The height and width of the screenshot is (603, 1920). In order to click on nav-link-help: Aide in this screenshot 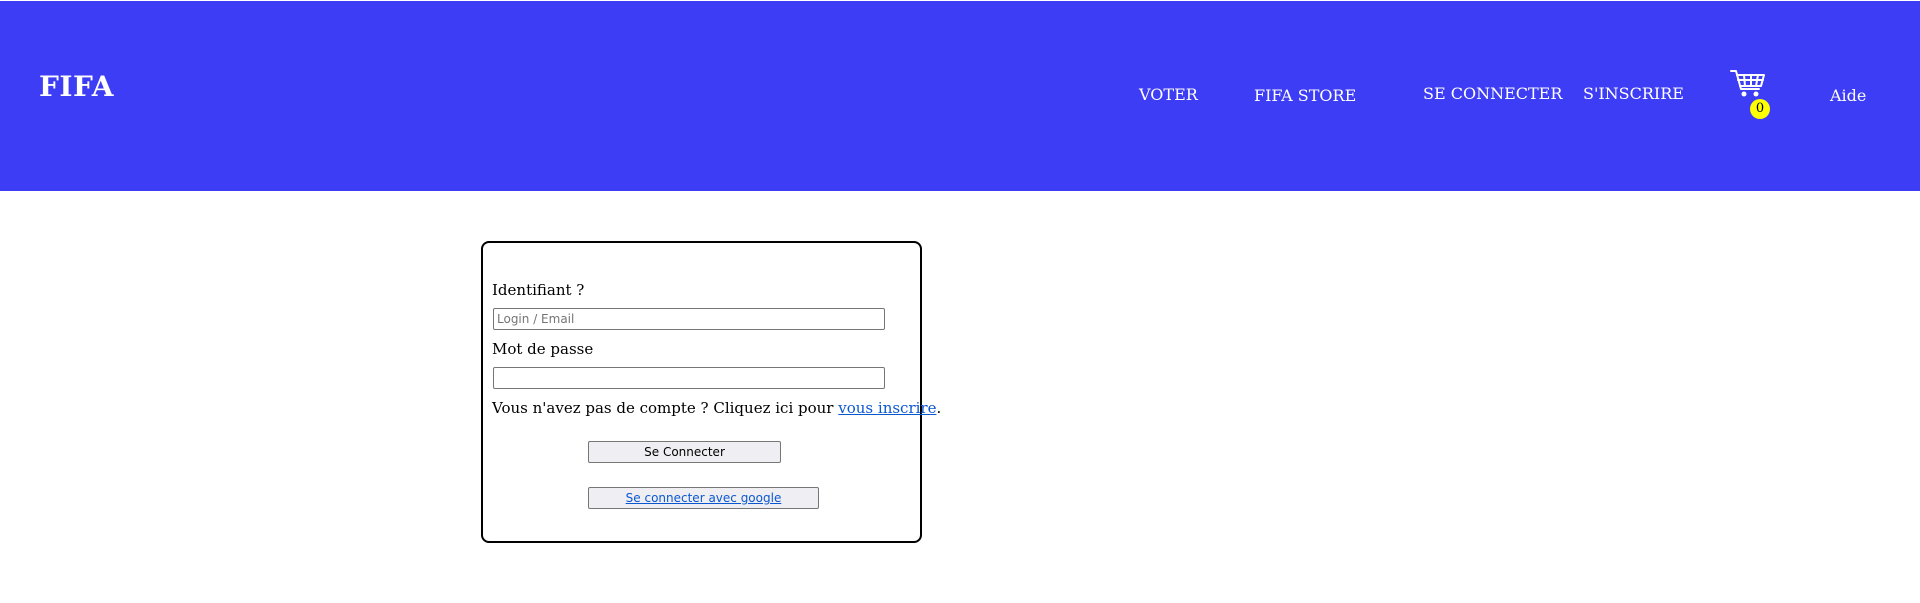, I will do `click(1848, 95)`.